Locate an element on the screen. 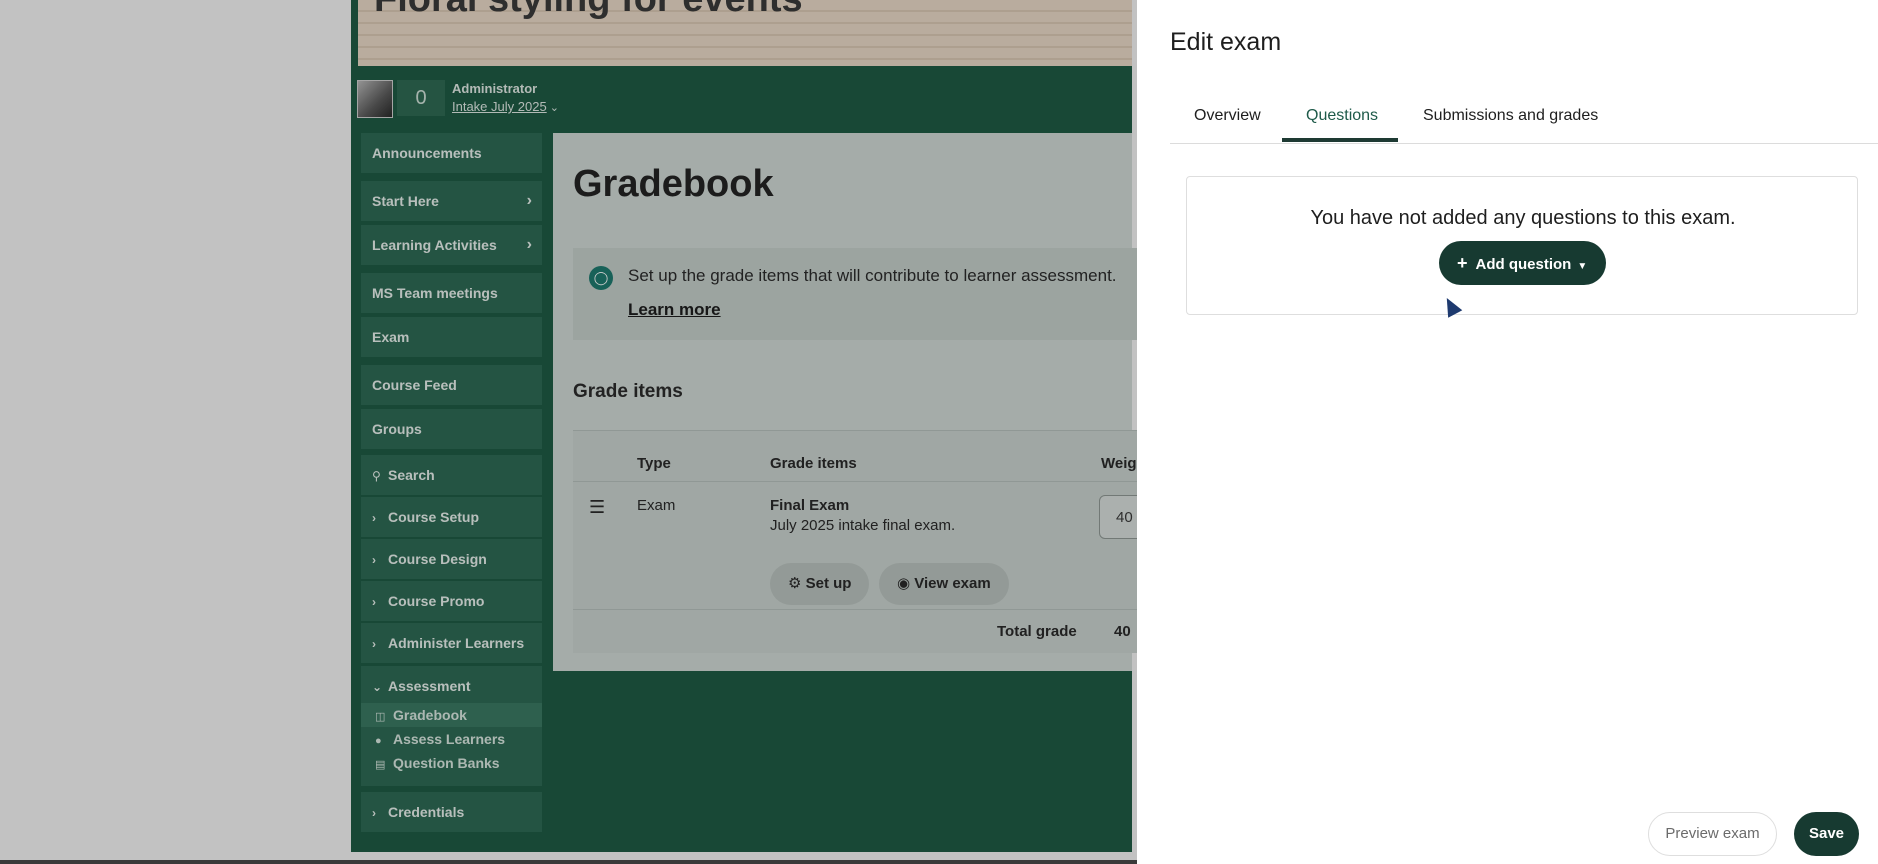 This screenshot has width=1878, height=864. active-tab-indicator is located at coordinates (1340, 140).